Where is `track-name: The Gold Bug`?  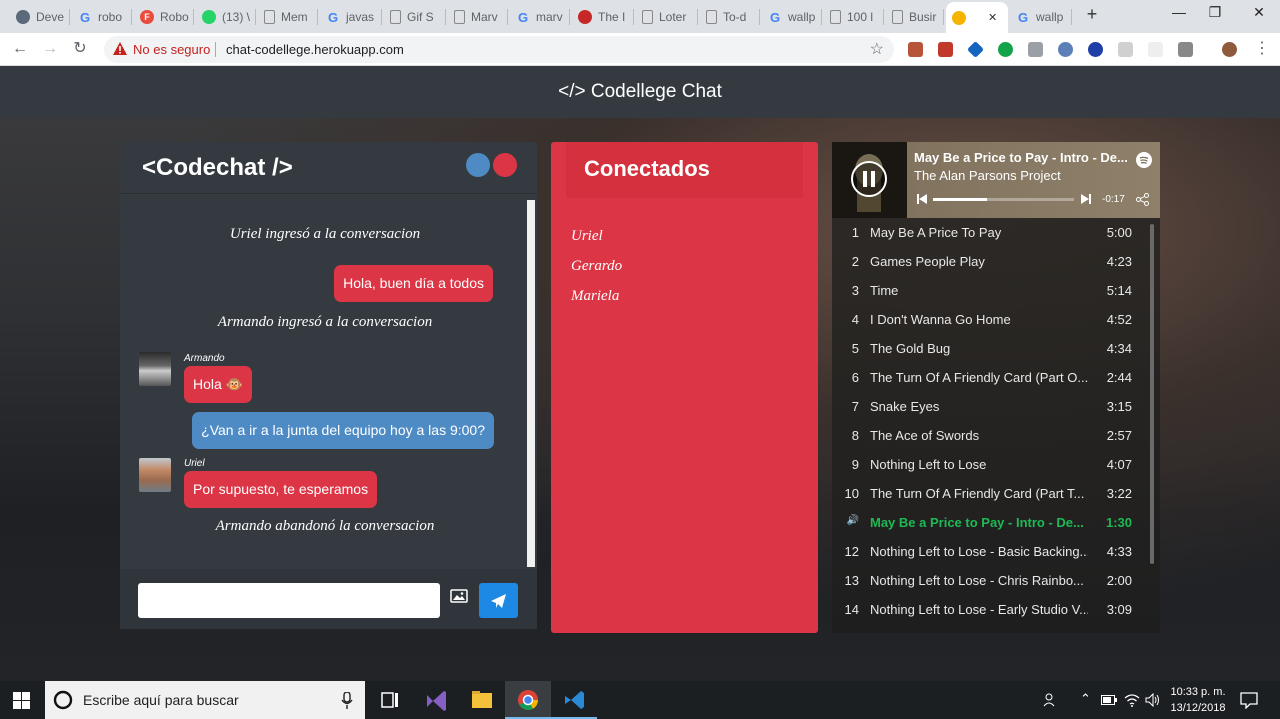 track-name: The Gold Bug is located at coordinates (910, 348).